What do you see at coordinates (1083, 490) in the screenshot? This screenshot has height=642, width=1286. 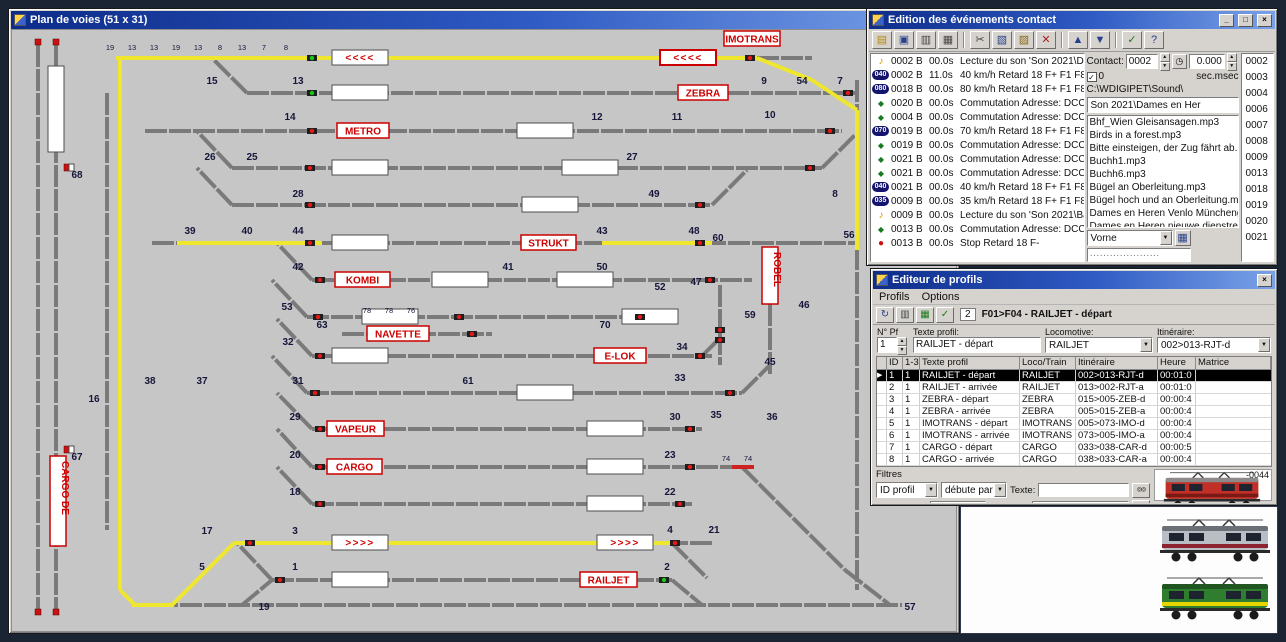 I see `filter-text-input` at bounding box center [1083, 490].